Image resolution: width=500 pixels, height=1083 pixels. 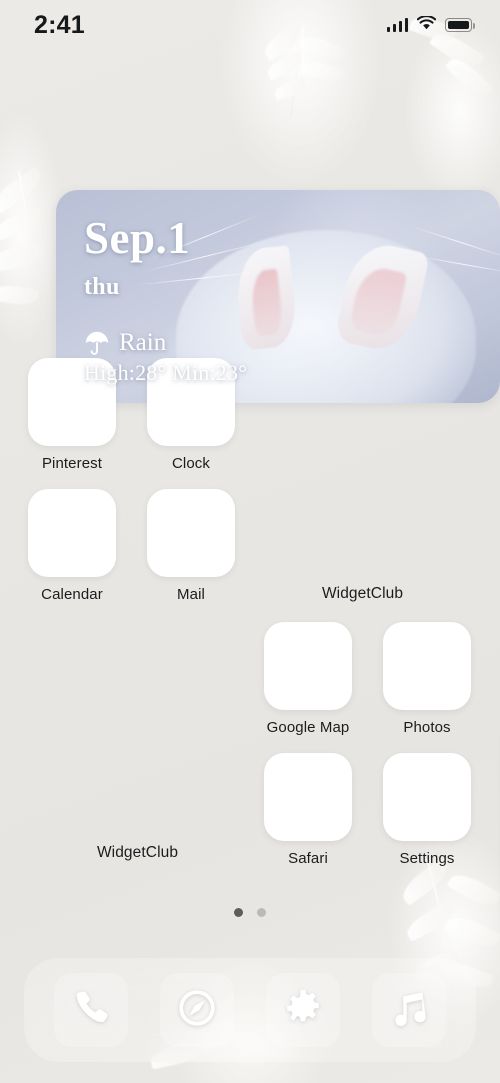 What do you see at coordinates (72, 594) in the screenshot?
I see `app-label-calendar: Calendar` at bounding box center [72, 594].